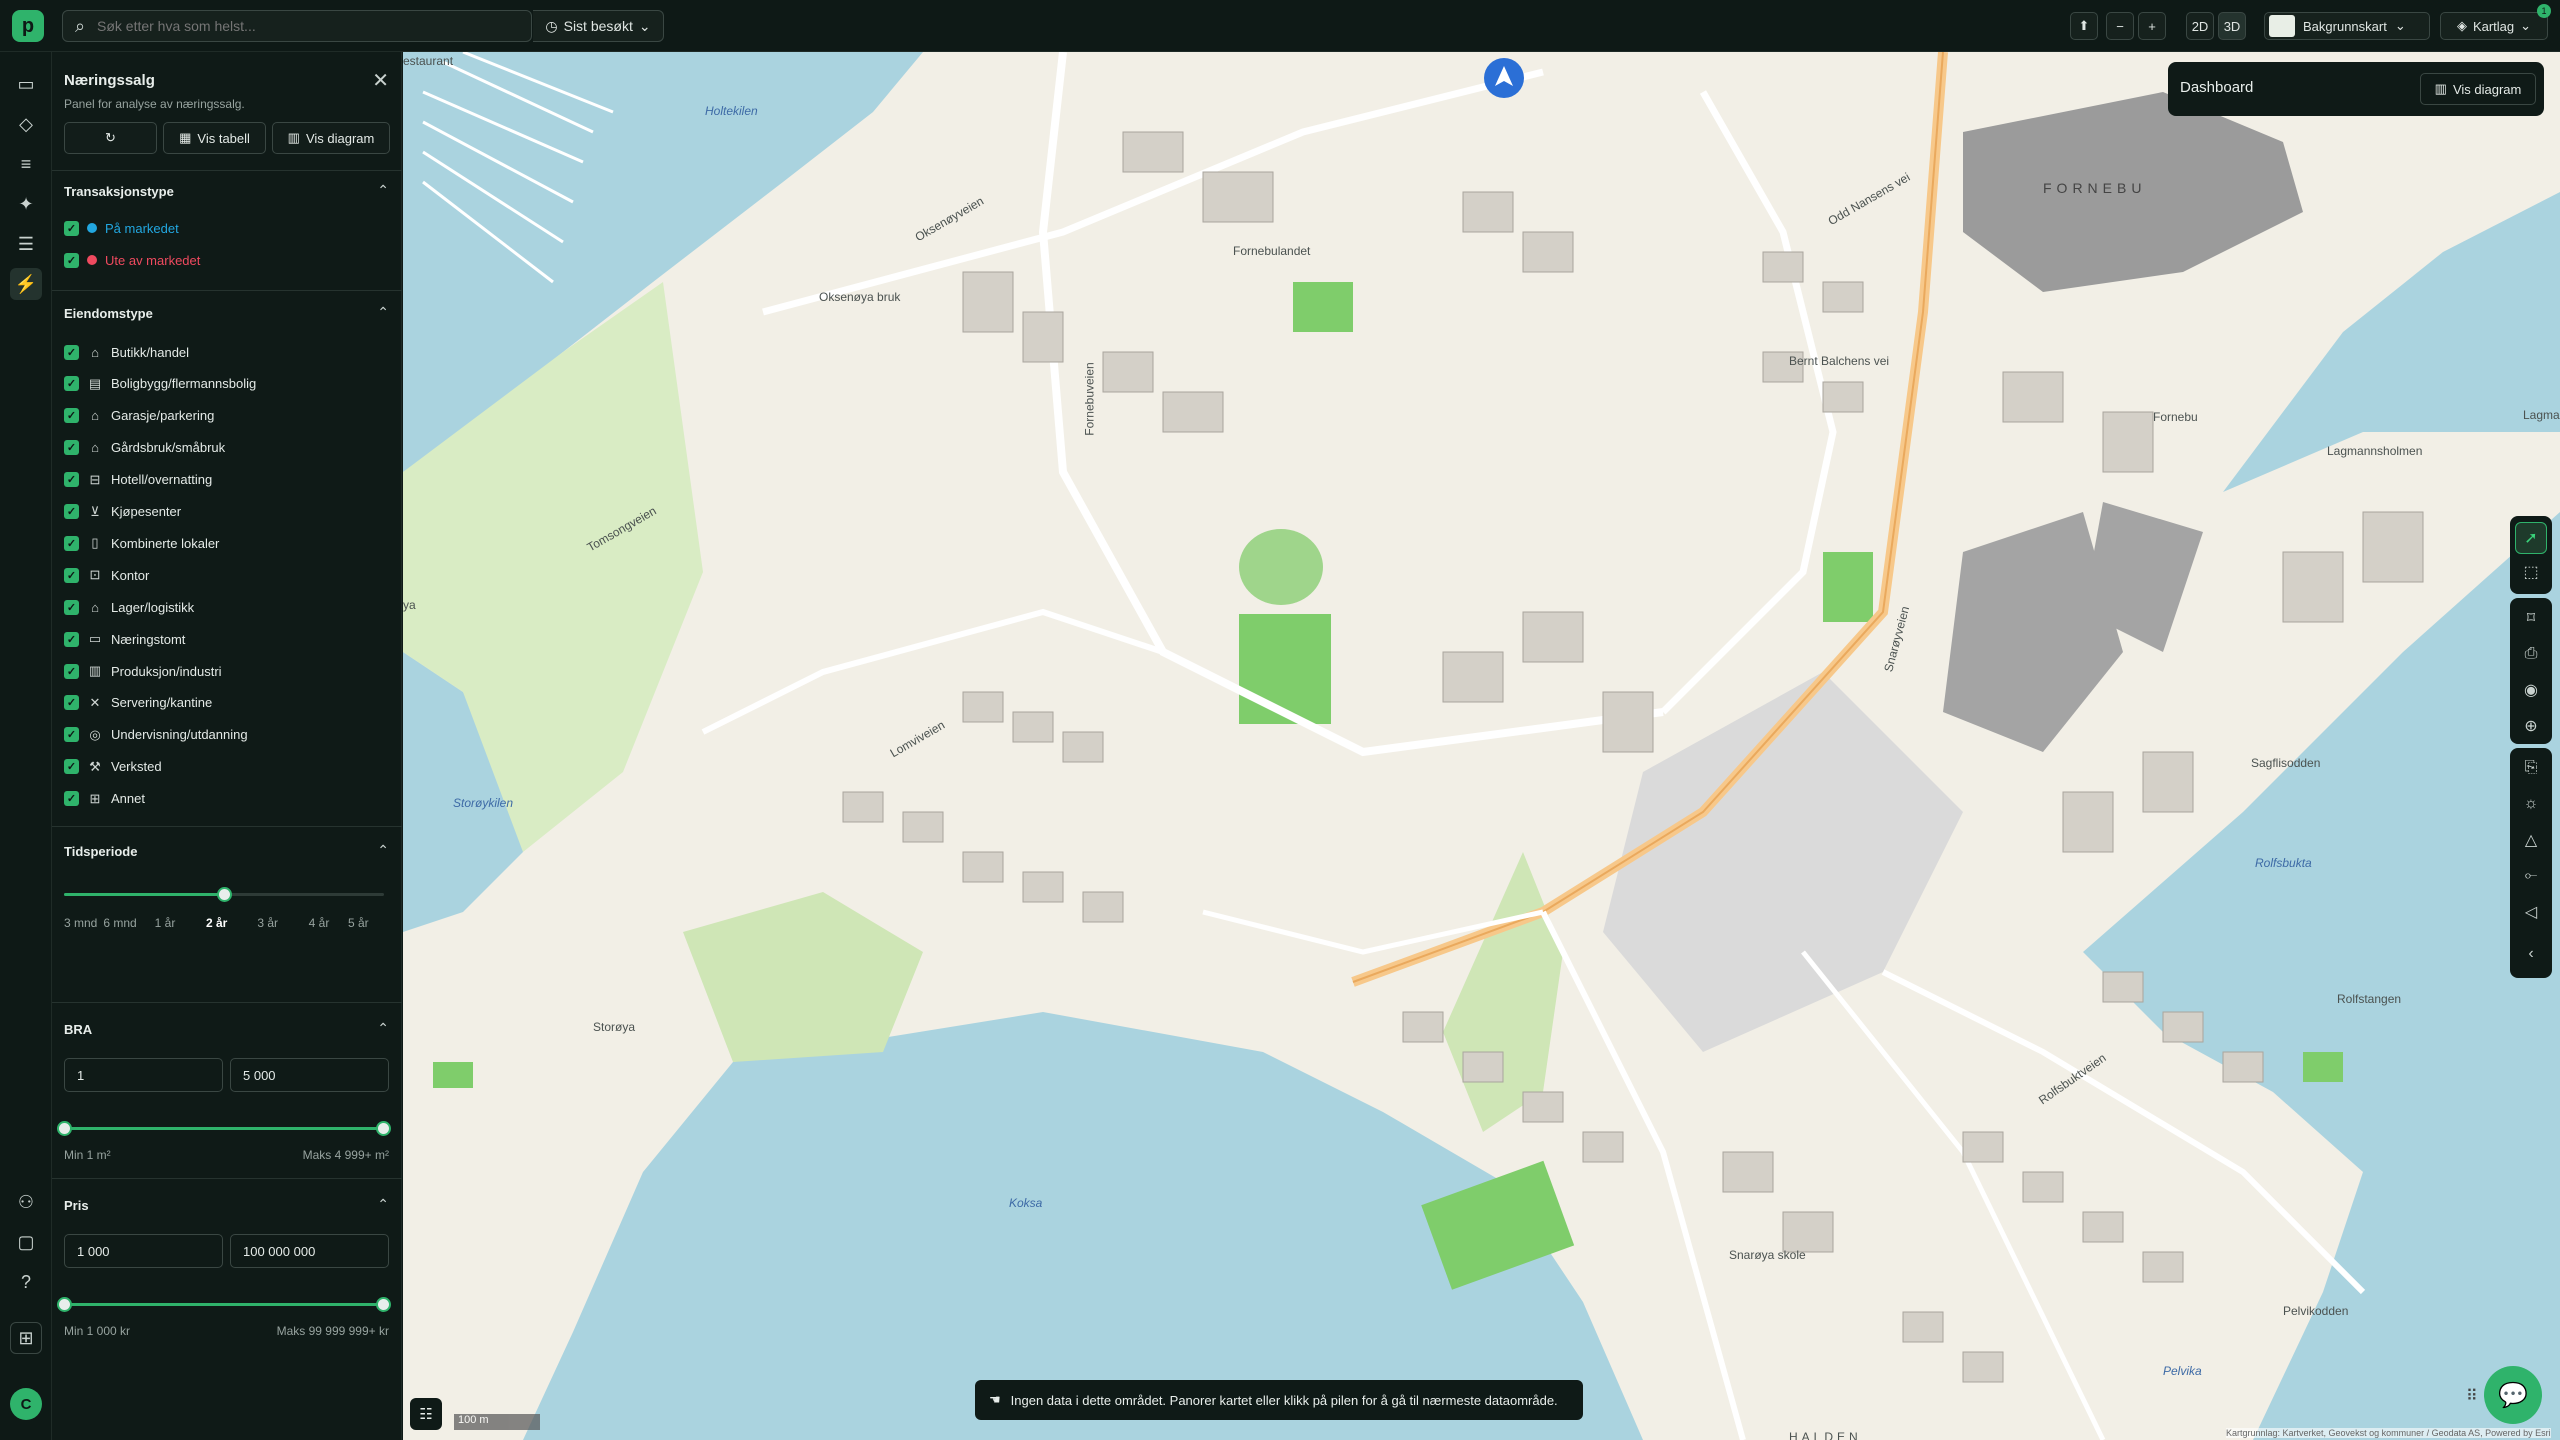 The width and height of the screenshot is (2560, 1440). What do you see at coordinates (2084, 26) in the screenshot?
I see `north-arrow-button: ⬆` at bounding box center [2084, 26].